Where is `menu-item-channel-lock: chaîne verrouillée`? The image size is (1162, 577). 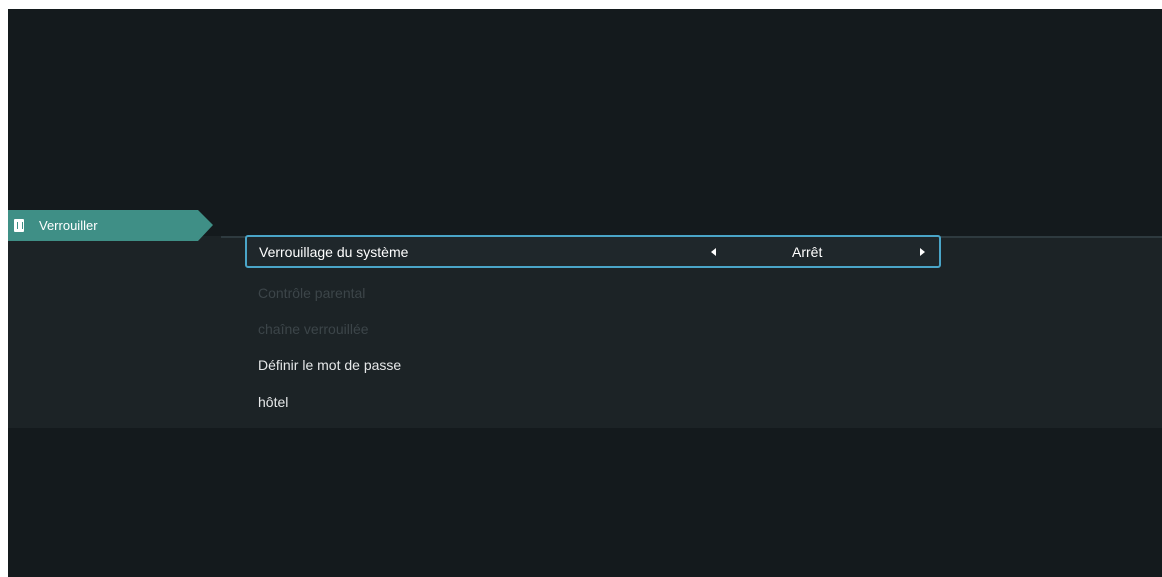 menu-item-channel-lock: chaîne verrouillée is located at coordinates (313, 329).